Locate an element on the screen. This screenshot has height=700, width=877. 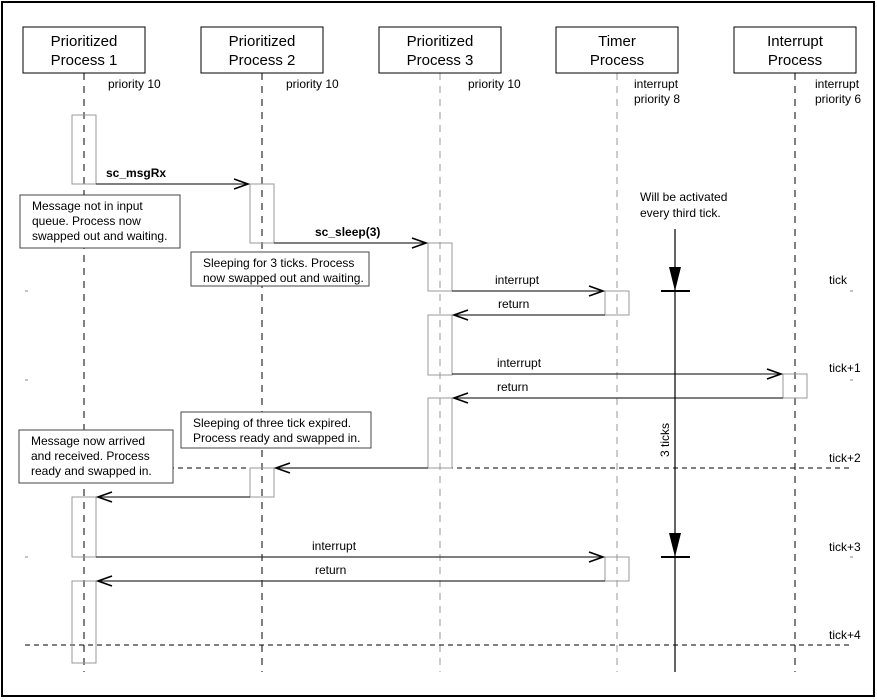
note-text: Sleeping of three tick expired. is located at coordinates (272, 423).